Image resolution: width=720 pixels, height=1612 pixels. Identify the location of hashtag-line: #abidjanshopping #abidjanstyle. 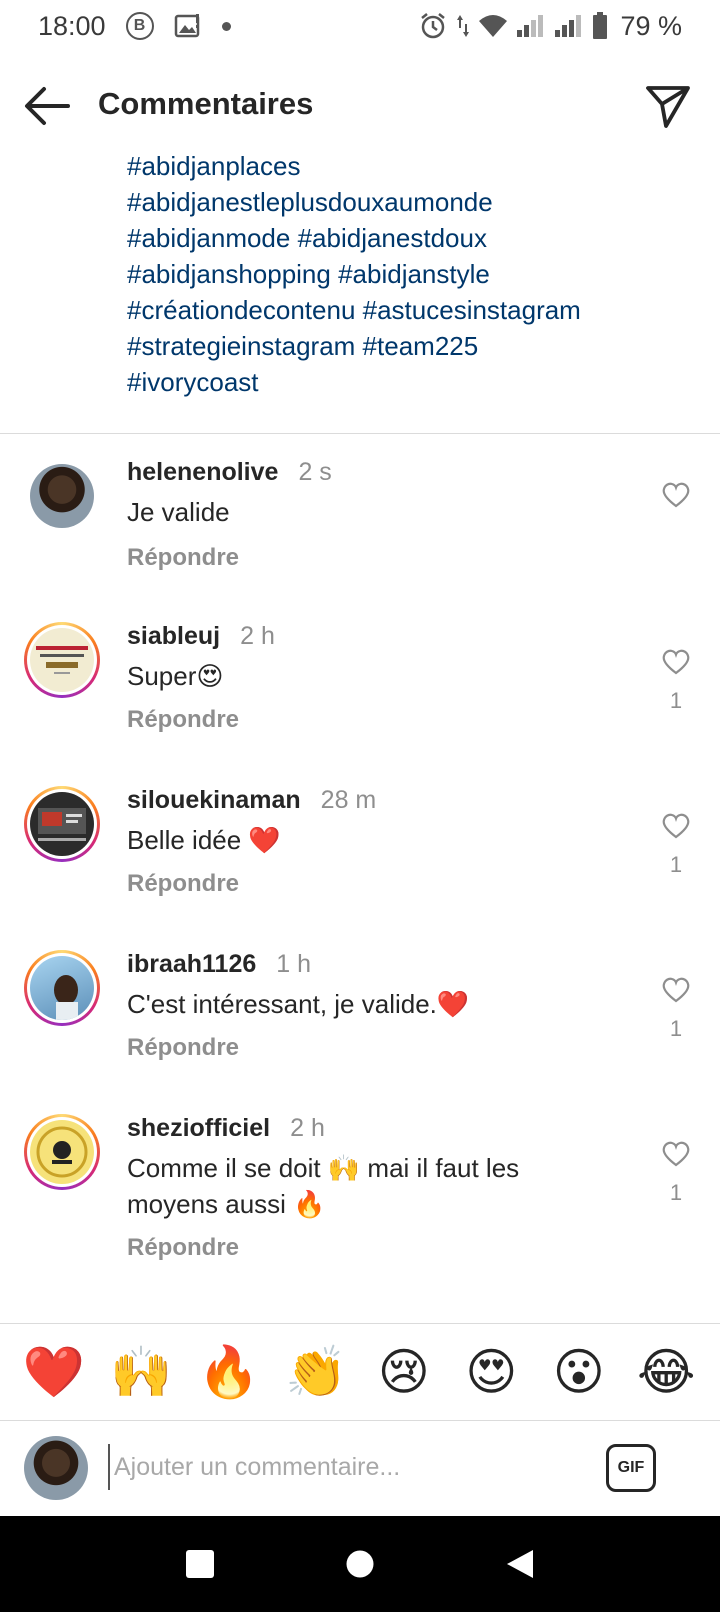
(407, 274).